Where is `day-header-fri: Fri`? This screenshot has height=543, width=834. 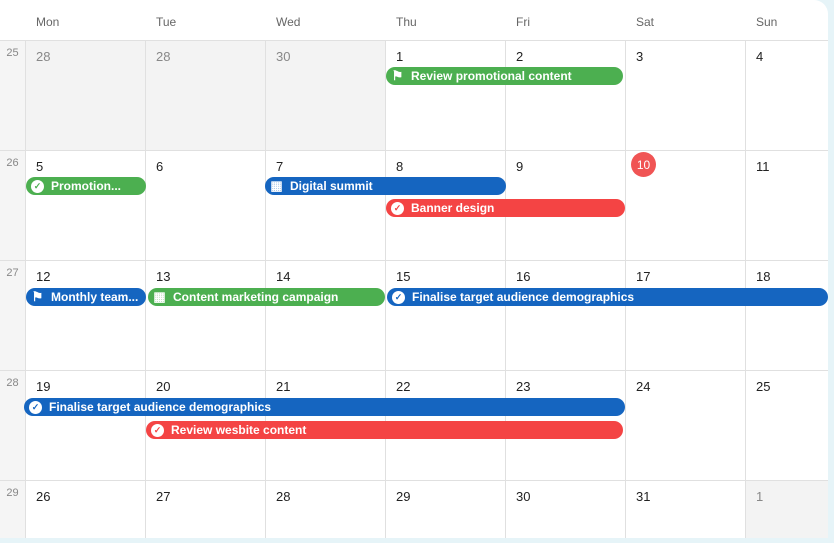 day-header-fri: Fri is located at coordinates (523, 22).